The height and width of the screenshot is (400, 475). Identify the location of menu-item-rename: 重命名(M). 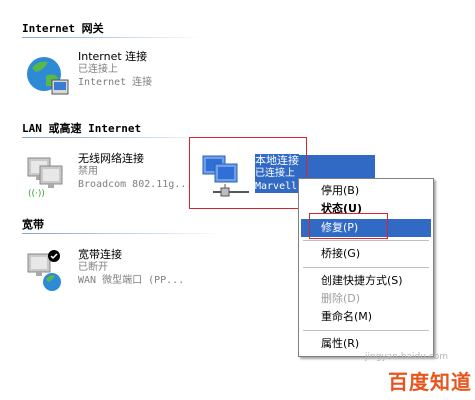
(366, 317).